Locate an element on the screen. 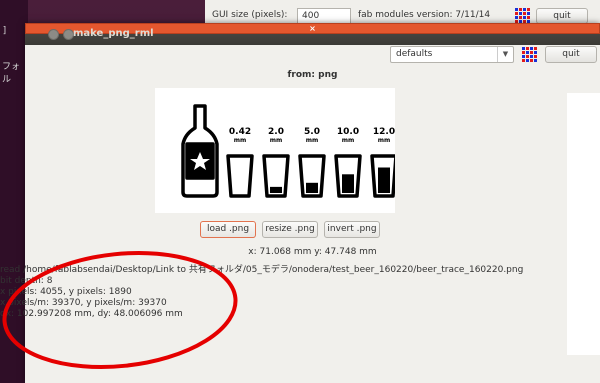 The image size is (600, 383). bottle-icon is located at coordinates (200, 151).